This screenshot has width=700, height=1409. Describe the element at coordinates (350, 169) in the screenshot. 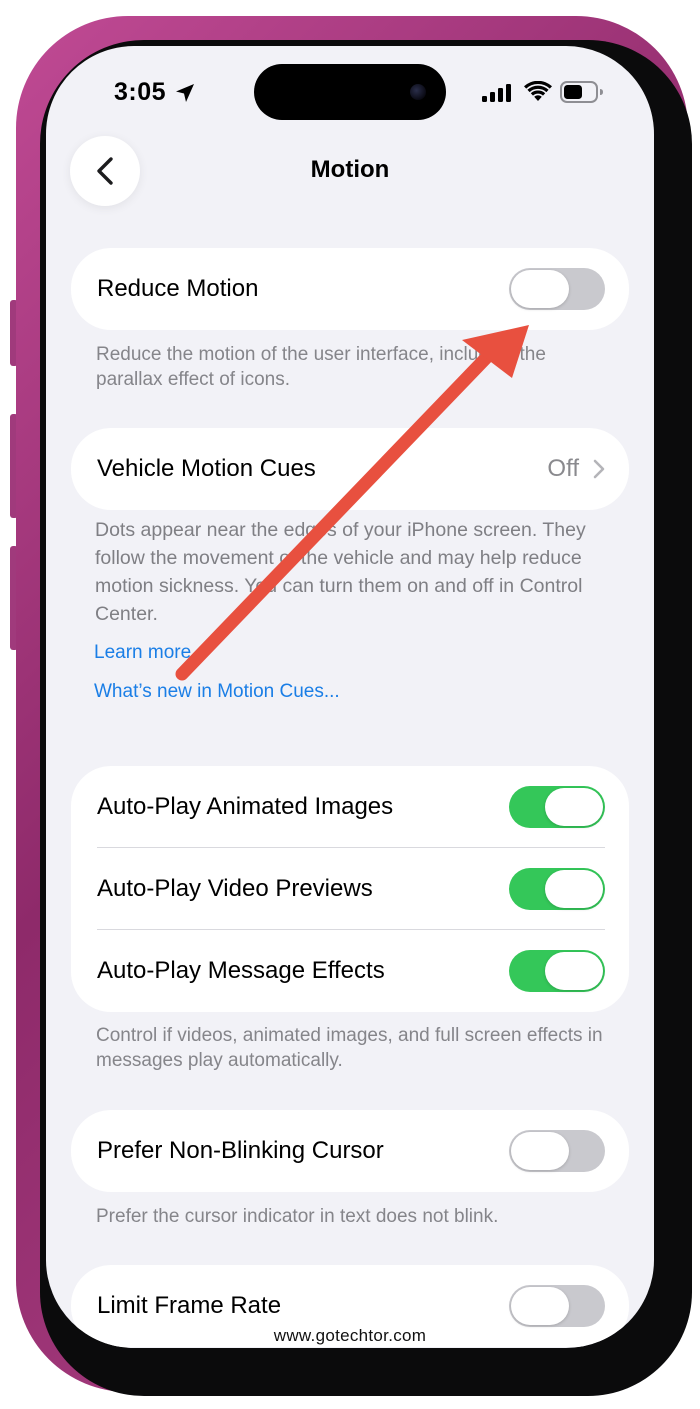

I see `page-title: Motion` at that location.